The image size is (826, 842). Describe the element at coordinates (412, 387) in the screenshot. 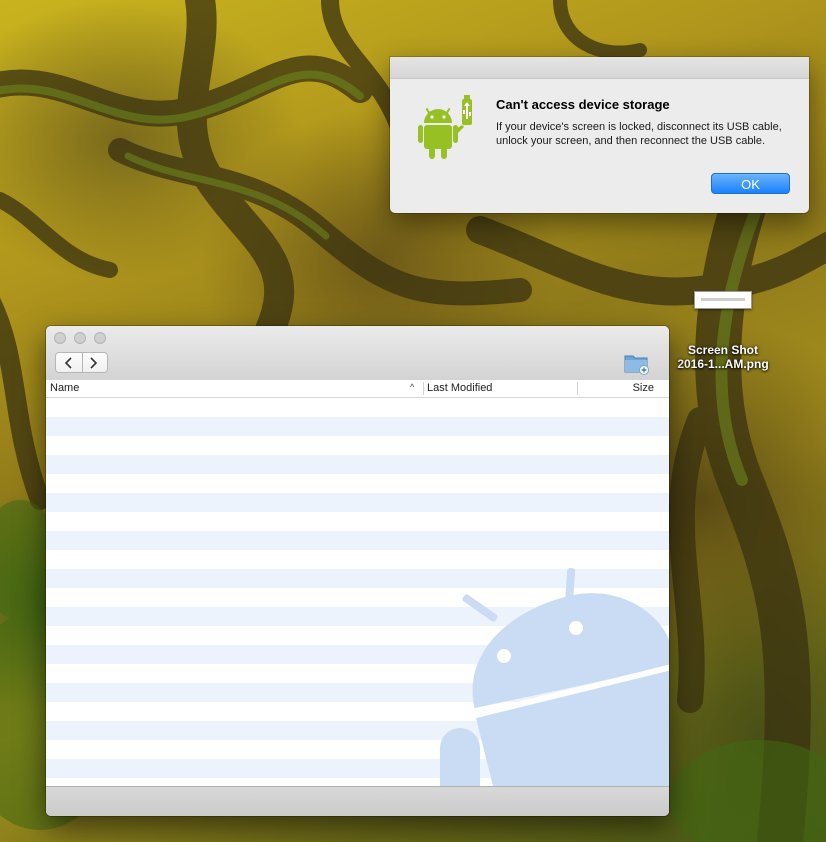

I see `sort-ascending-icon: ^` at that location.